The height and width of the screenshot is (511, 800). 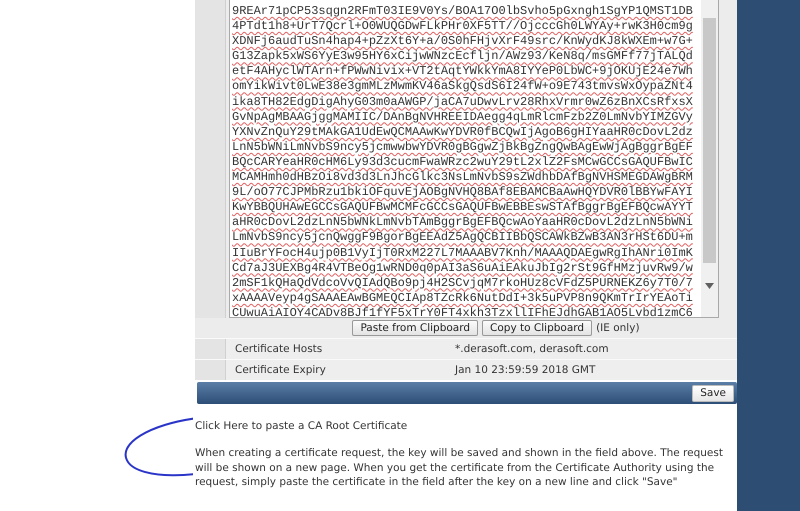 I want to click on root-certificate-link: Click Here to paste a CA Root Certificate, so click(x=466, y=426).